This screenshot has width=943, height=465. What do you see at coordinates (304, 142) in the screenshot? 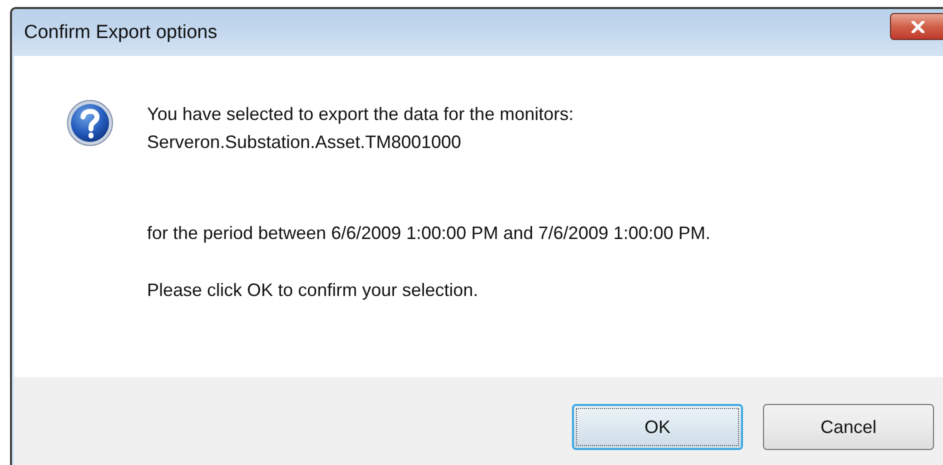
I see `message-text: Serveron.Substation.Asset.TM8001000` at bounding box center [304, 142].